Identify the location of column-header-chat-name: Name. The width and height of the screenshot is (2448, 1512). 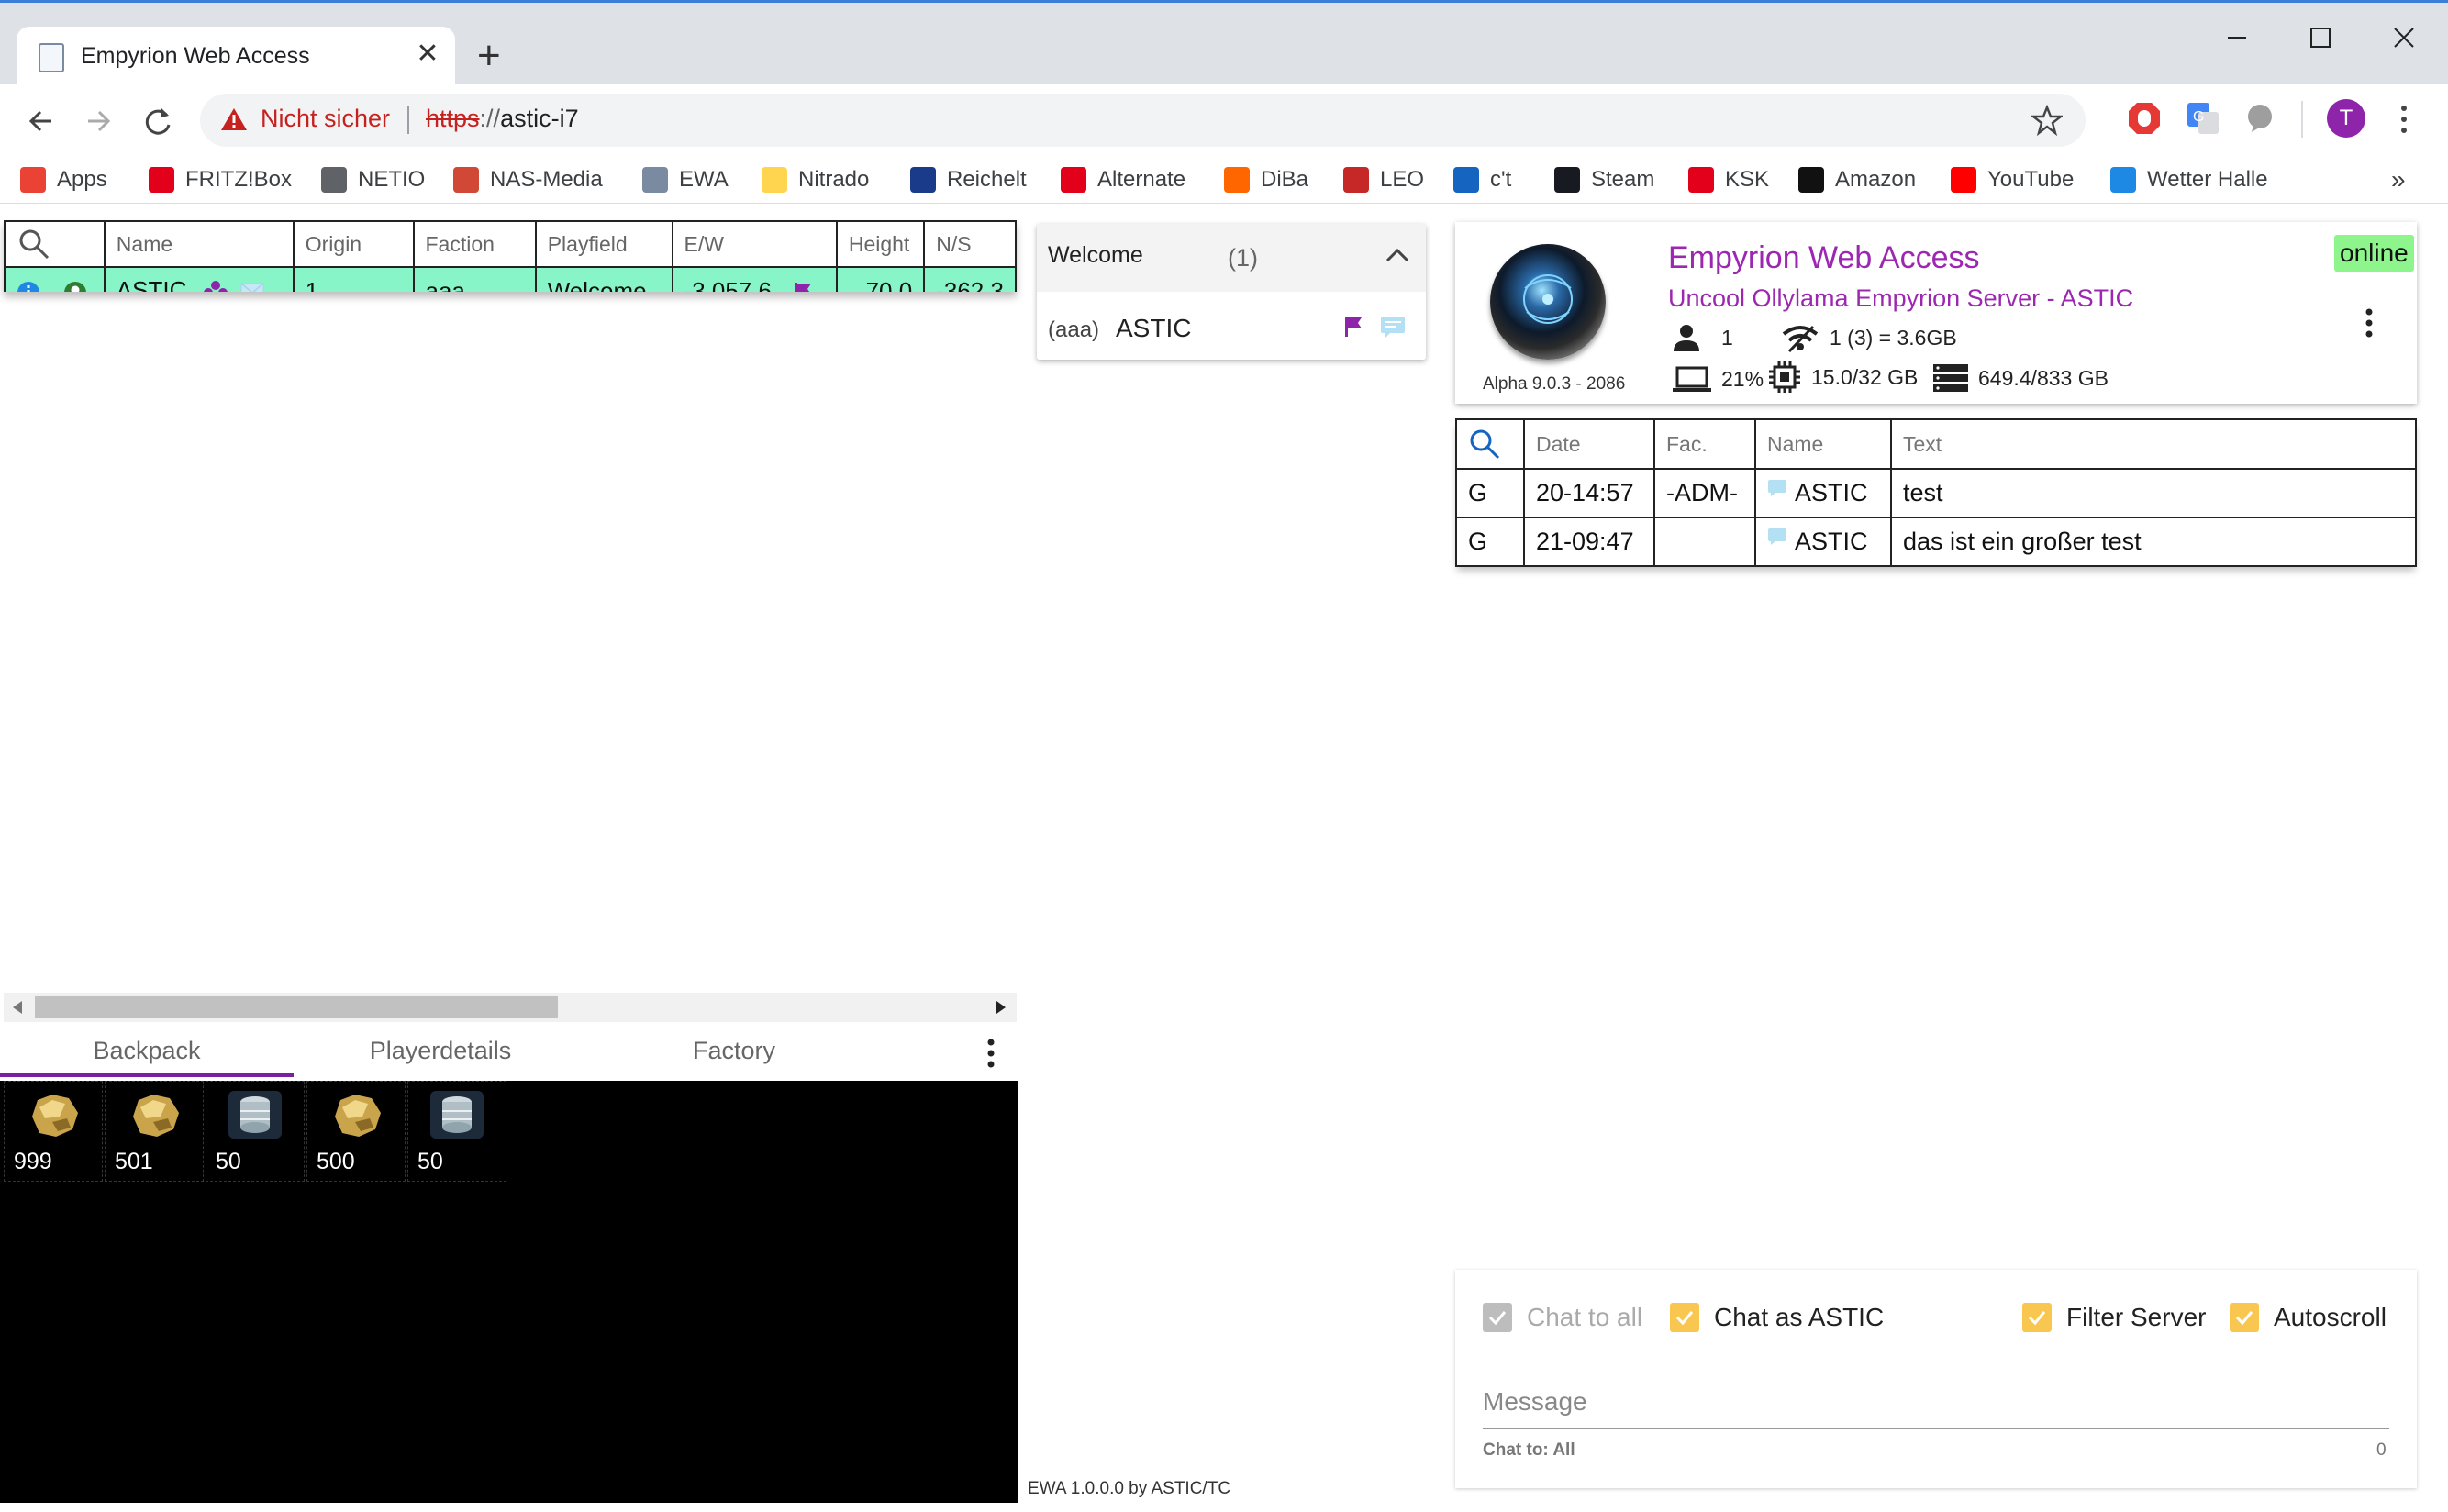
(1823, 444).